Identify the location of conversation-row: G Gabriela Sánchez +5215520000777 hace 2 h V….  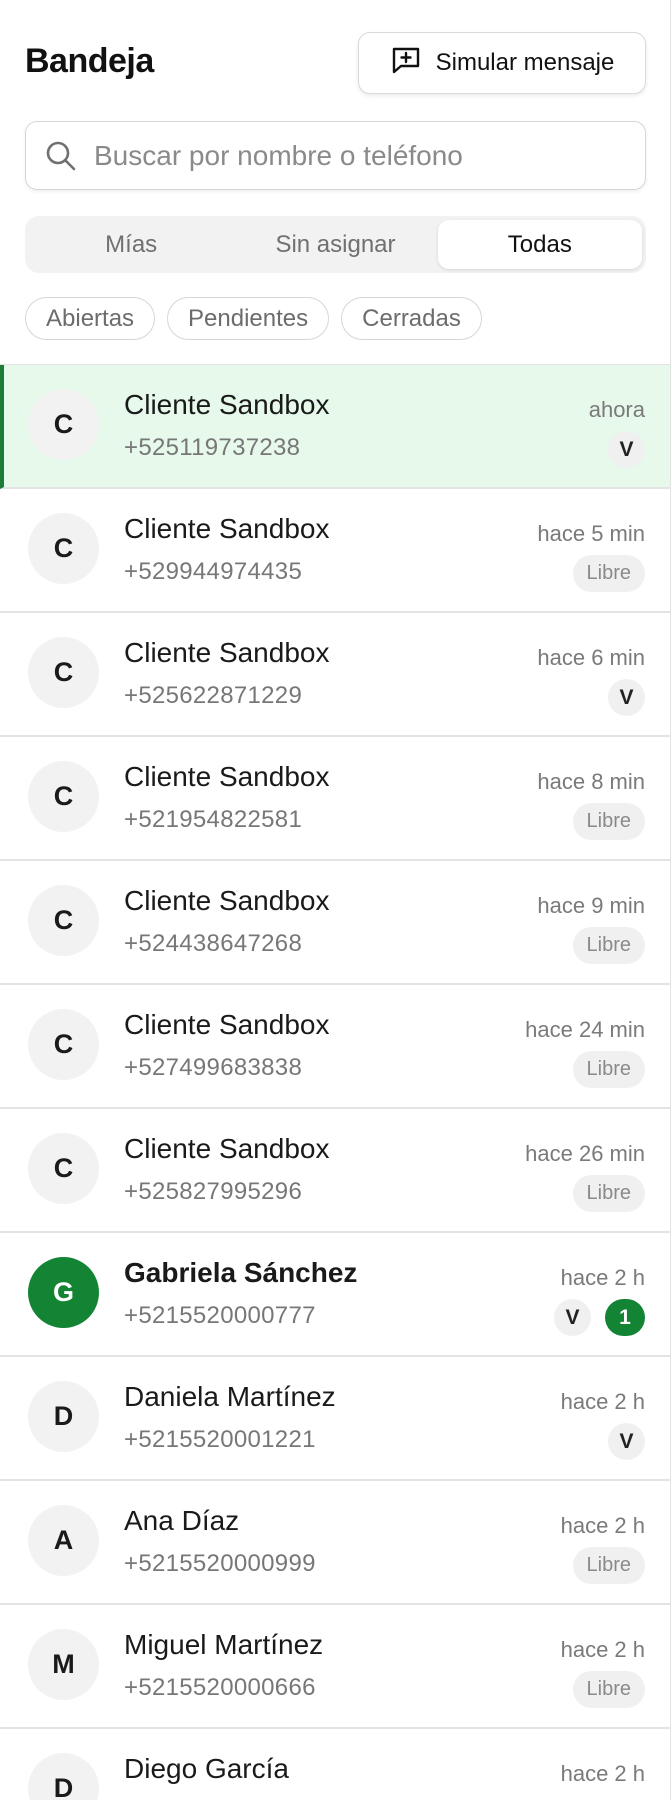
(335, 1295).